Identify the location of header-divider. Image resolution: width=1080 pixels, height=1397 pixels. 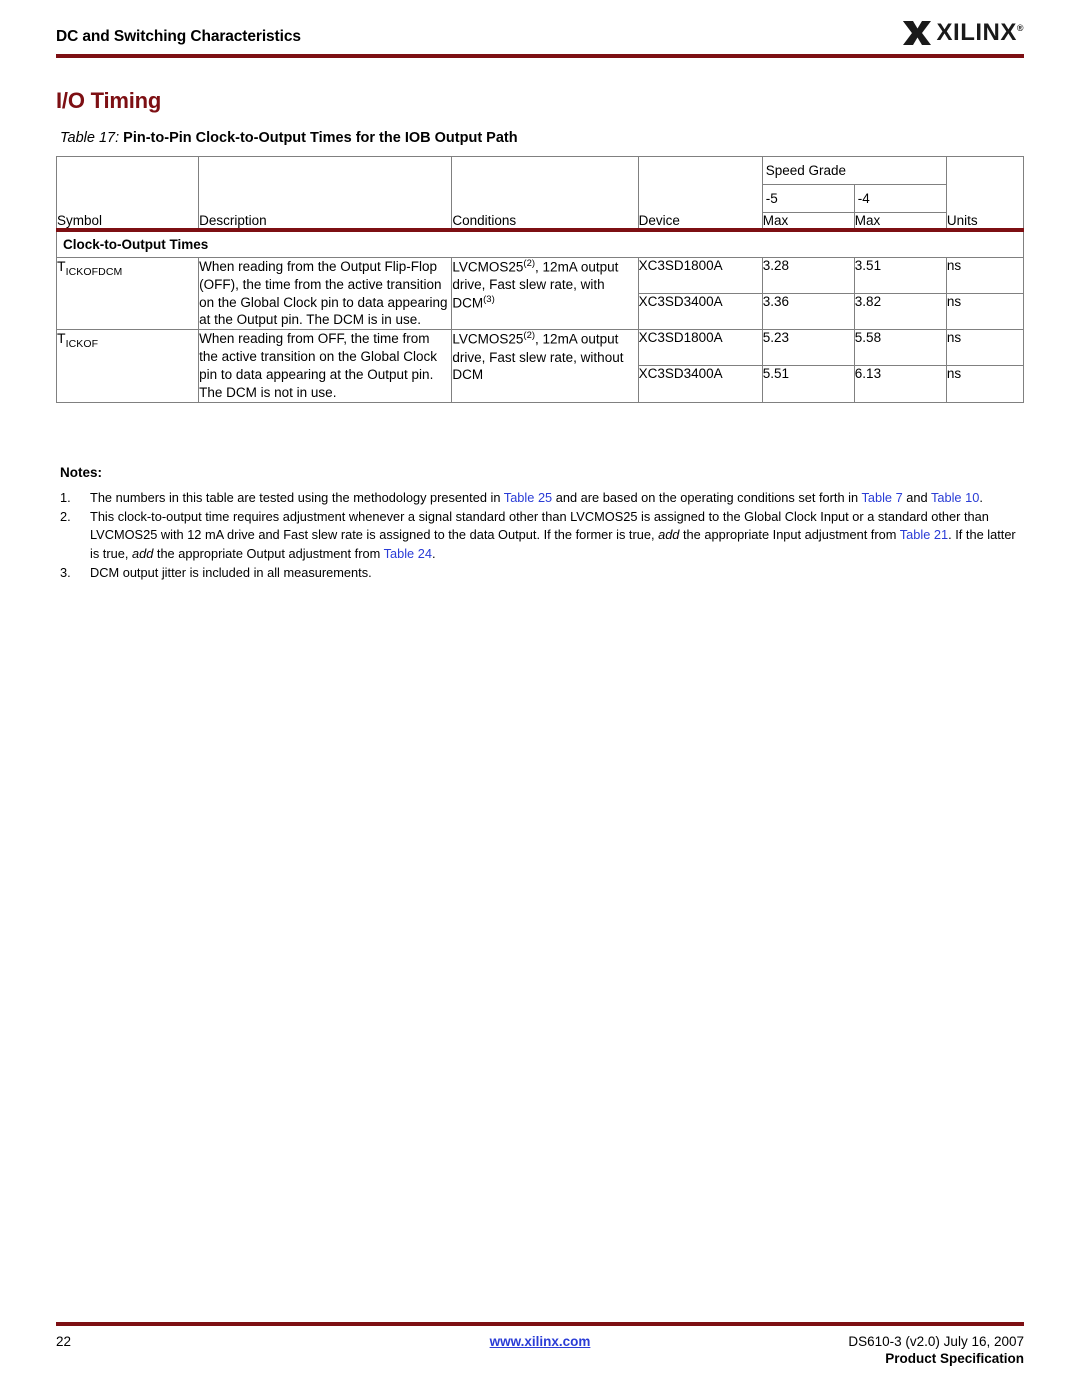
(540, 56).